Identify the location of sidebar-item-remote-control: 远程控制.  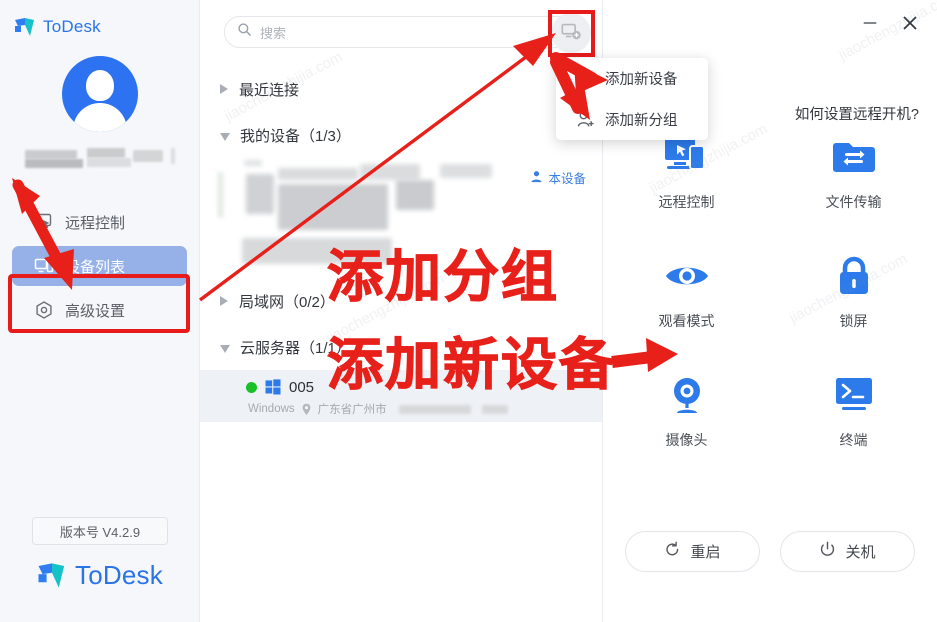
(99, 222).